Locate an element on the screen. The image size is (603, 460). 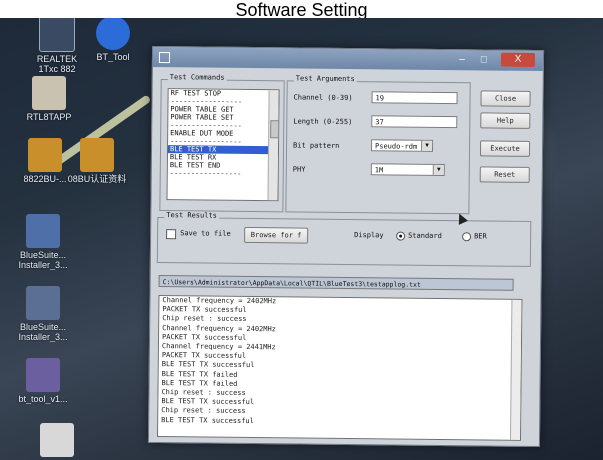
standard-label: Standard is located at coordinates (425, 236).